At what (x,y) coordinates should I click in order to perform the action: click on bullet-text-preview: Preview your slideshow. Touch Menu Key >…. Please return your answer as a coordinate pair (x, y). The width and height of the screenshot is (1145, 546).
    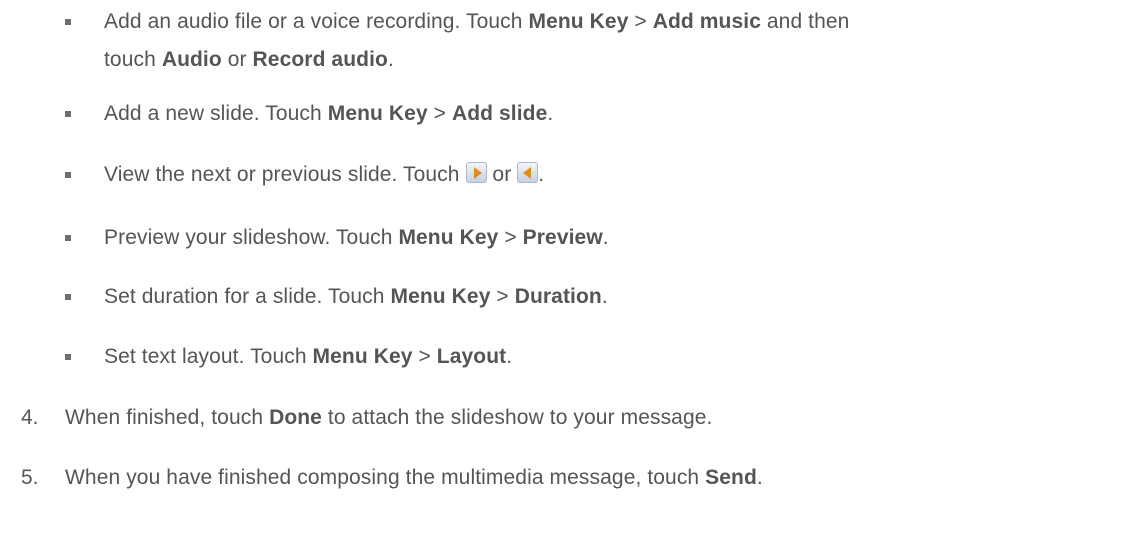
    Looking at the image, I should click on (356, 238).